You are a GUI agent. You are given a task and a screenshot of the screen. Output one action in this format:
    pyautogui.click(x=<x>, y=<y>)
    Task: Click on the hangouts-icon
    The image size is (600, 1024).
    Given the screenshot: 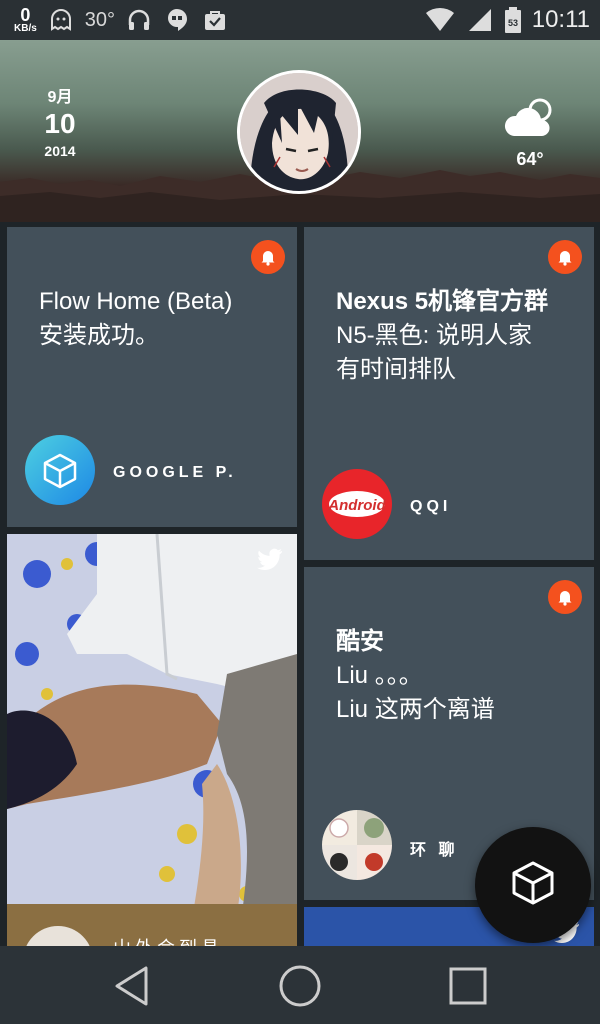 What is the action you would take?
    pyautogui.click(x=177, y=20)
    